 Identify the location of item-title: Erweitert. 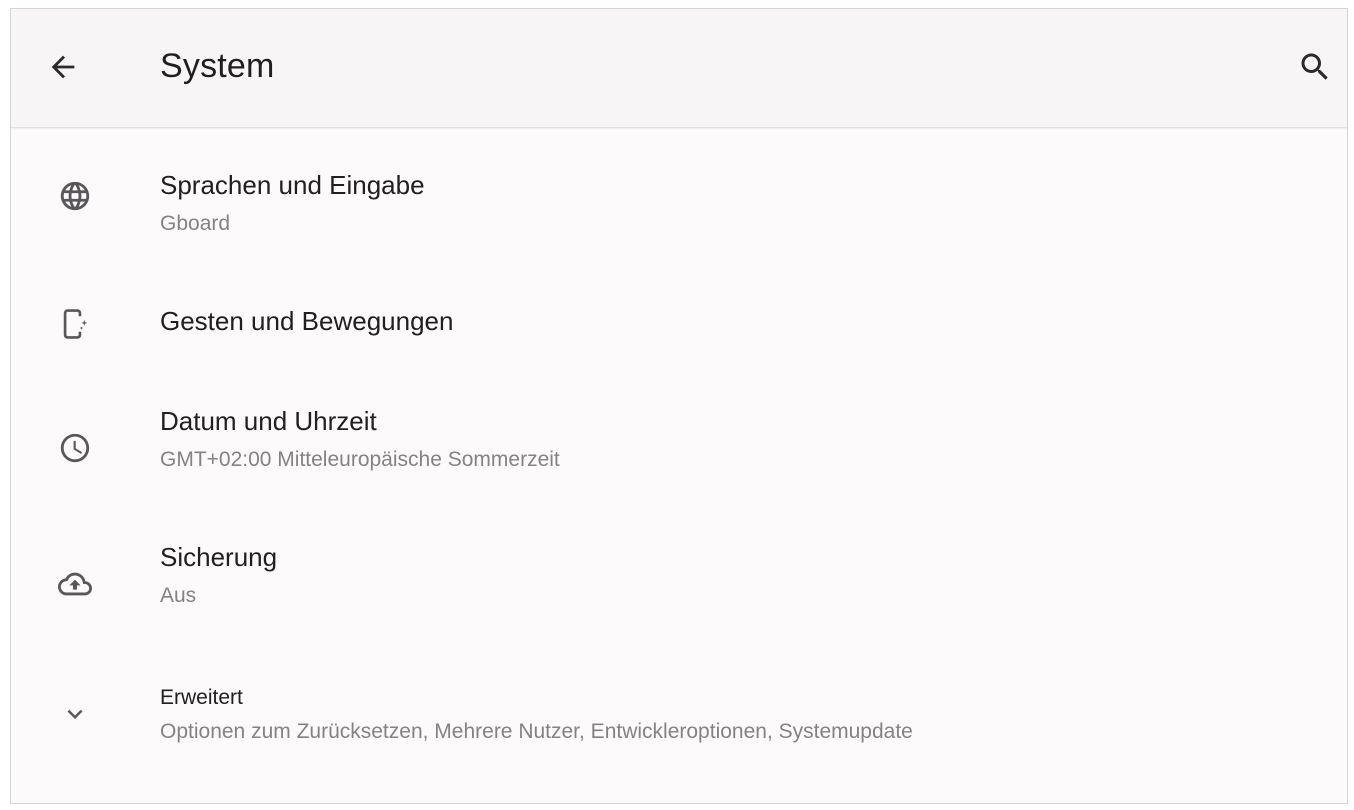
(201, 697).